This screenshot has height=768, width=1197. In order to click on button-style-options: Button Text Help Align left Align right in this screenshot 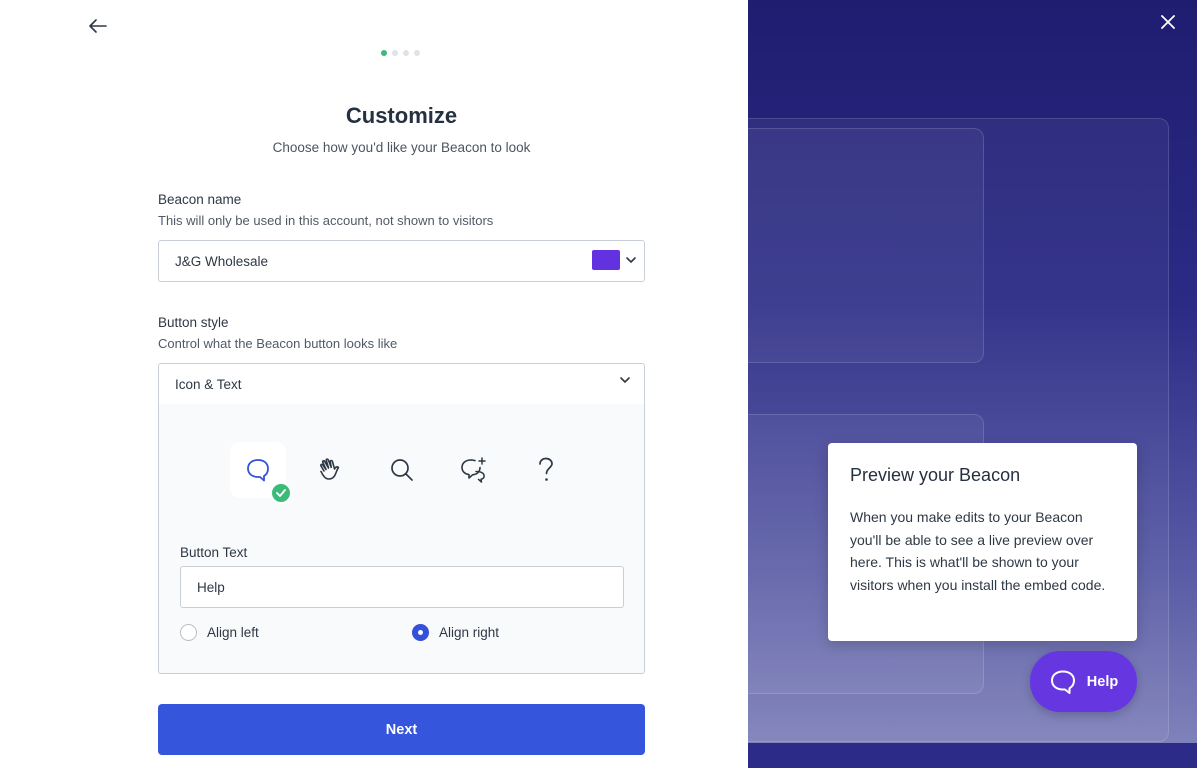, I will do `click(401, 539)`.